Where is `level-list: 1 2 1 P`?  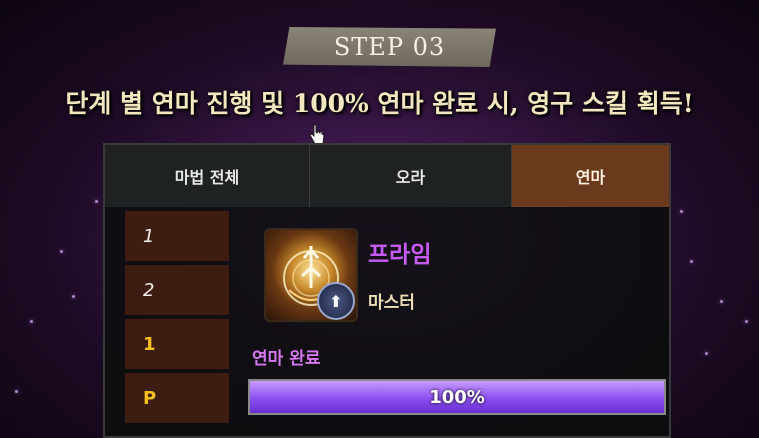 level-list: 1 2 1 P is located at coordinates (177, 319).